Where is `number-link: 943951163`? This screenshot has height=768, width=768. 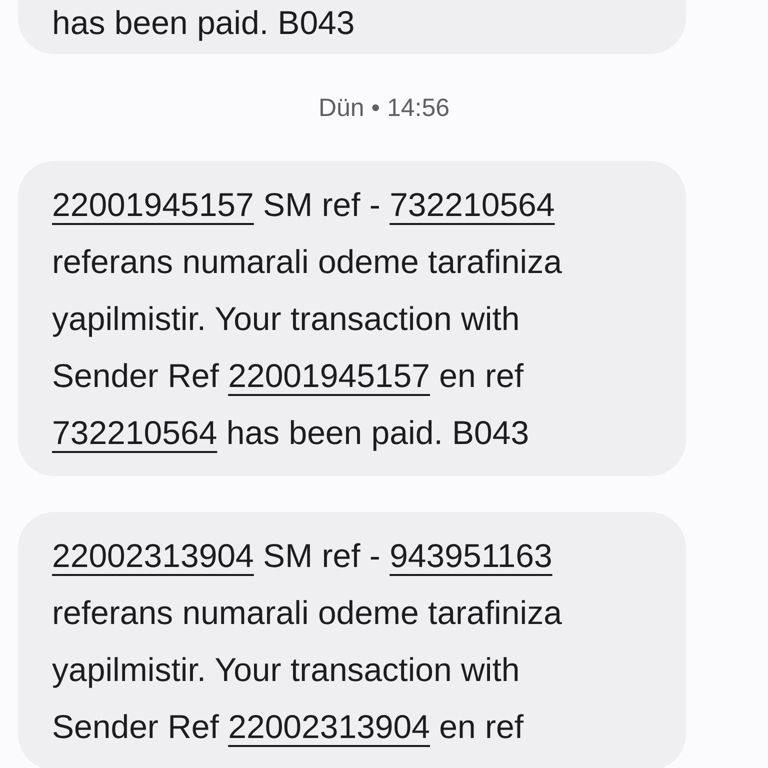 number-link: 943951163 is located at coordinates (471, 555).